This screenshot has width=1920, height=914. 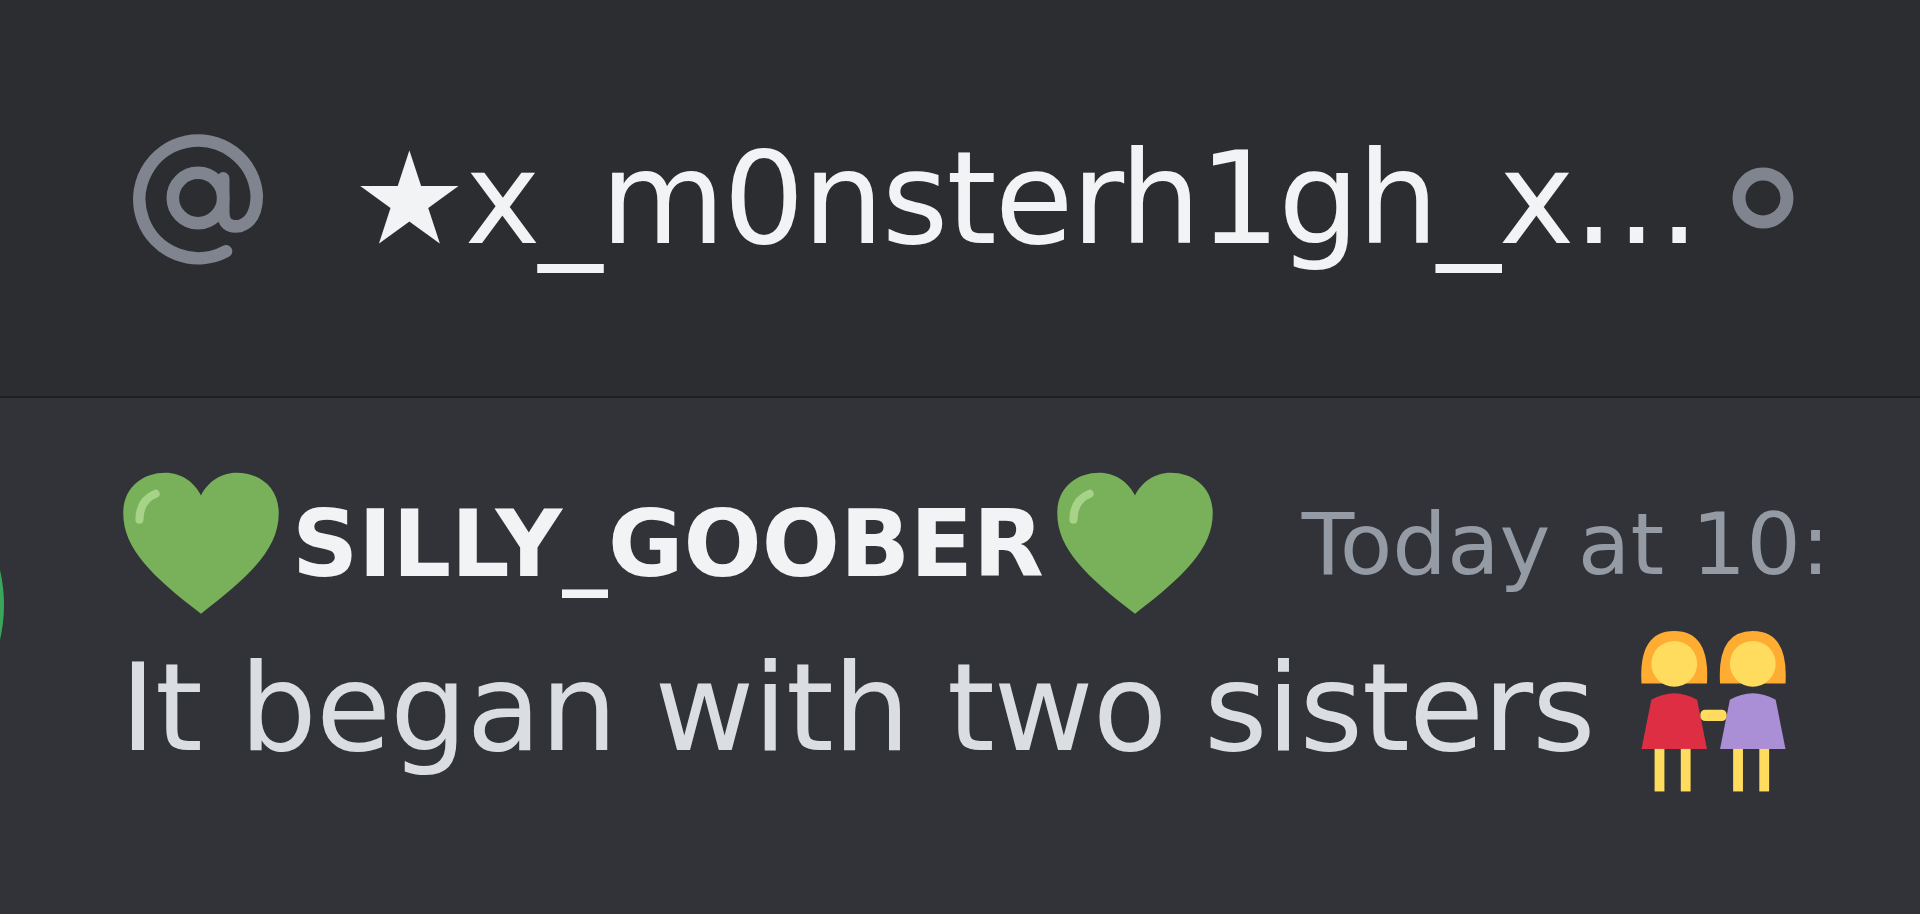 What do you see at coordinates (857, 708) in the screenshot?
I see `message-text: It began with two sisters` at bounding box center [857, 708].